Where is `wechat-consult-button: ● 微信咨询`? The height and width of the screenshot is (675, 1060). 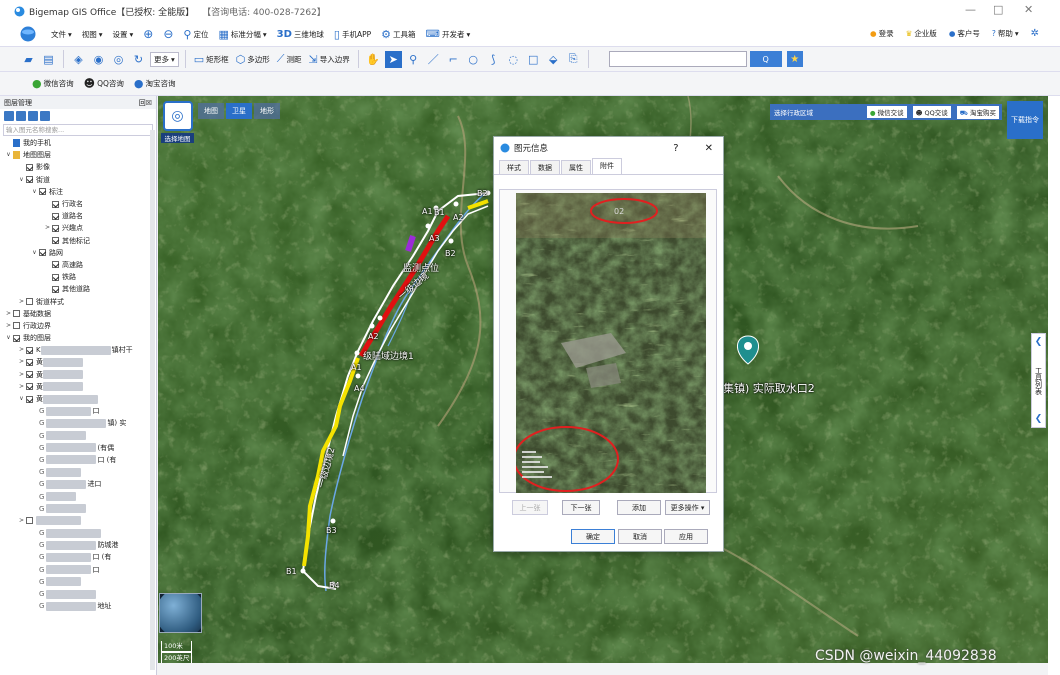 wechat-consult-button: ● 微信咨询 is located at coordinates (53, 83).